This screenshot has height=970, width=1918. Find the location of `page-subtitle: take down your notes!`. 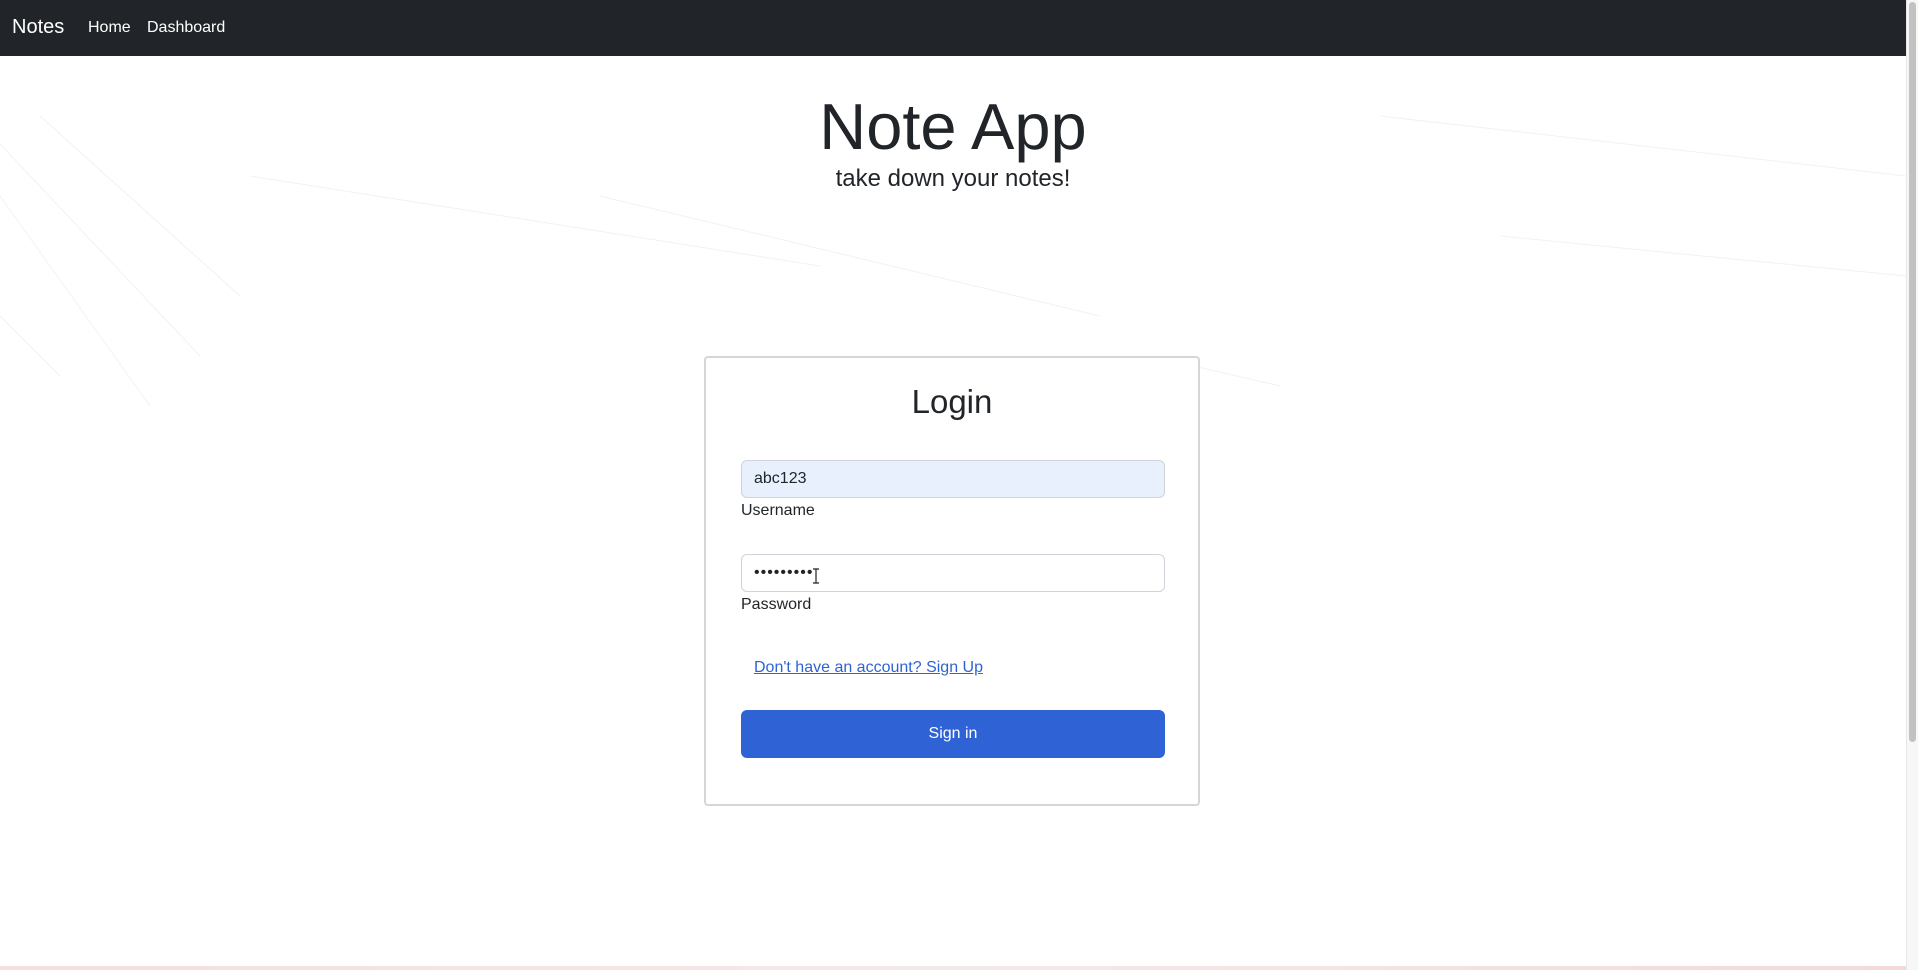

page-subtitle: take down your notes! is located at coordinates (953, 178).